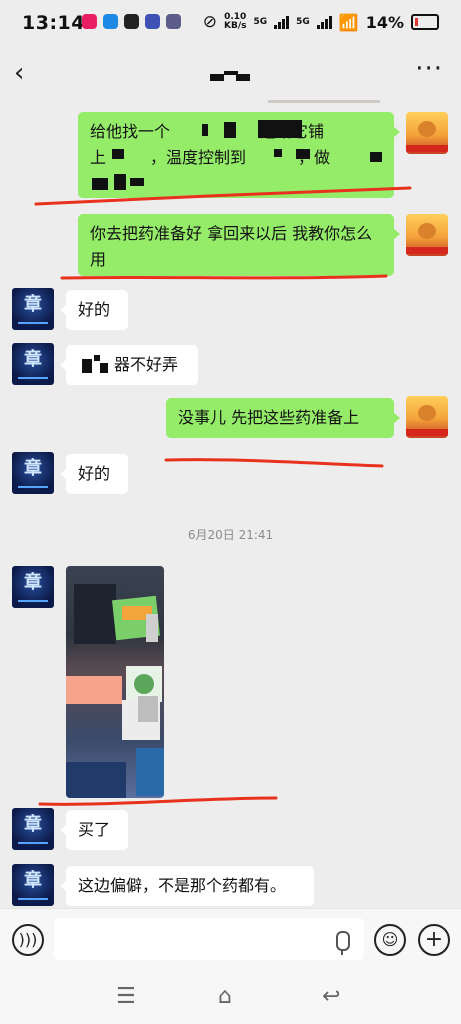 The height and width of the screenshot is (1024, 461). I want to click on back-icon: ‹, so click(19, 73).